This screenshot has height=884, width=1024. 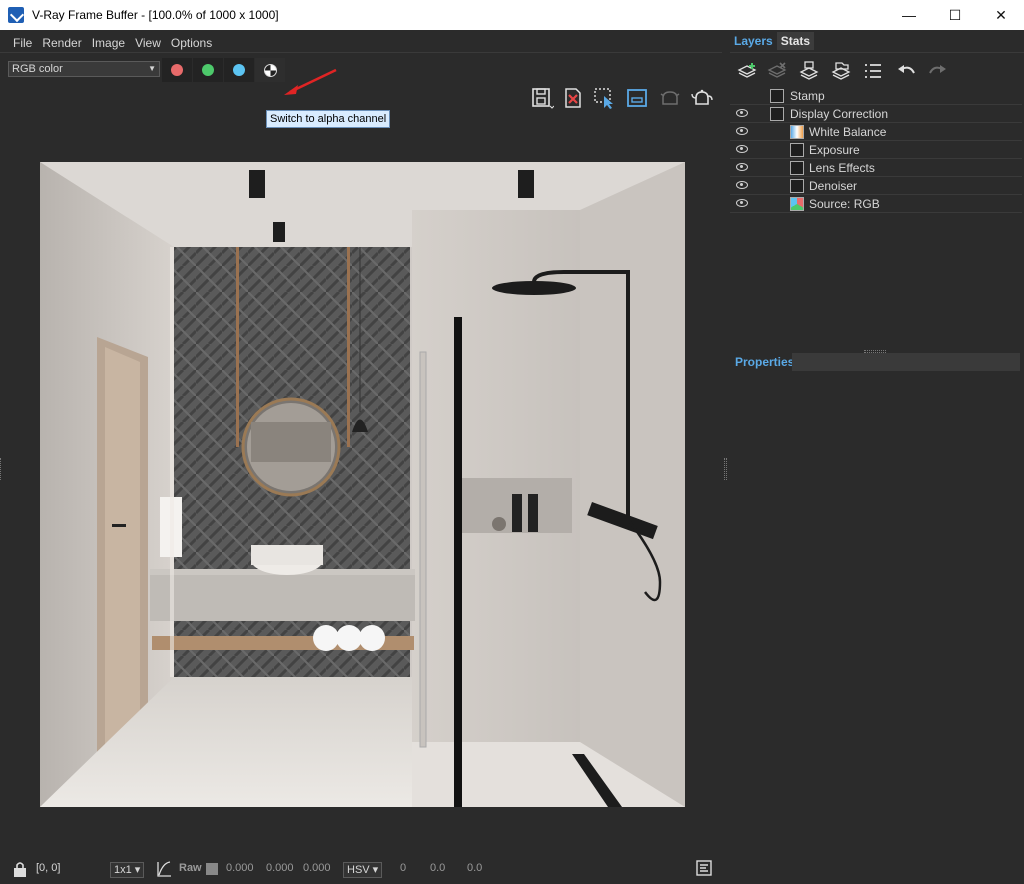 What do you see at coordinates (809, 71) in the screenshot?
I see `save-layers-icon` at bounding box center [809, 71].